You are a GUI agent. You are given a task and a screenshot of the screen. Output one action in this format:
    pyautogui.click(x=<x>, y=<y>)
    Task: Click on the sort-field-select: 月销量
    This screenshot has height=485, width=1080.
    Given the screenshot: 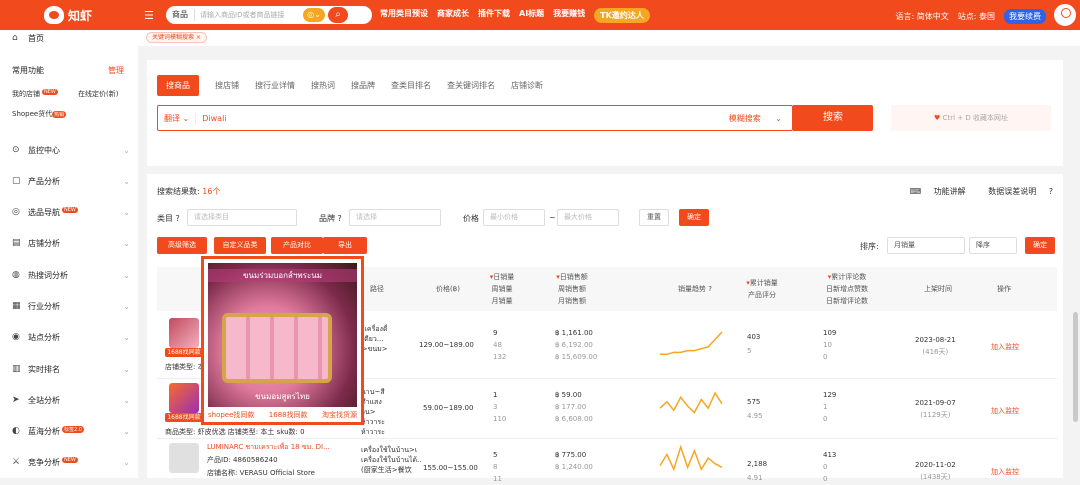 What is the action you would take?
    pyautogui.click(x=926, y=245)
    